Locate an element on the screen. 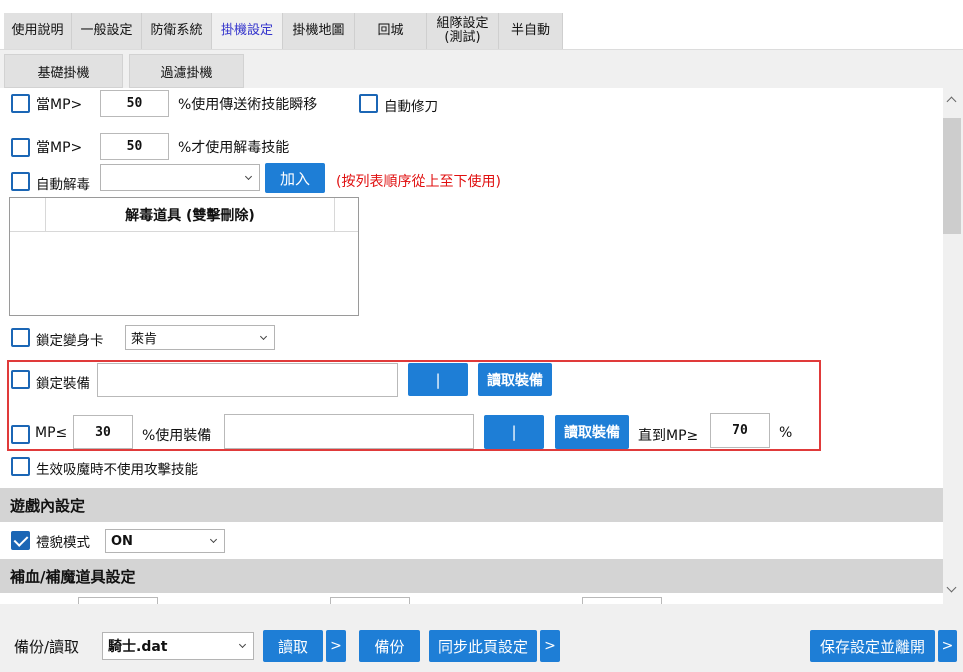 The height and width of the screenshot is (672, 963). cure-list-title: 解毒道具 (雙擊刪除) is located at coordinates (190, 216).